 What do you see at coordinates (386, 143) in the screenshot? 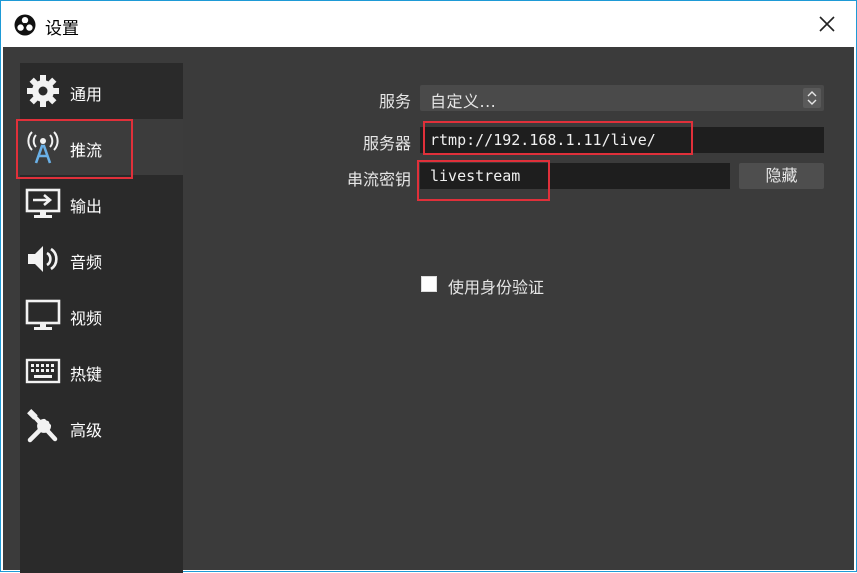
I see `server-label: 服务器` at bounding box center [386, 143].